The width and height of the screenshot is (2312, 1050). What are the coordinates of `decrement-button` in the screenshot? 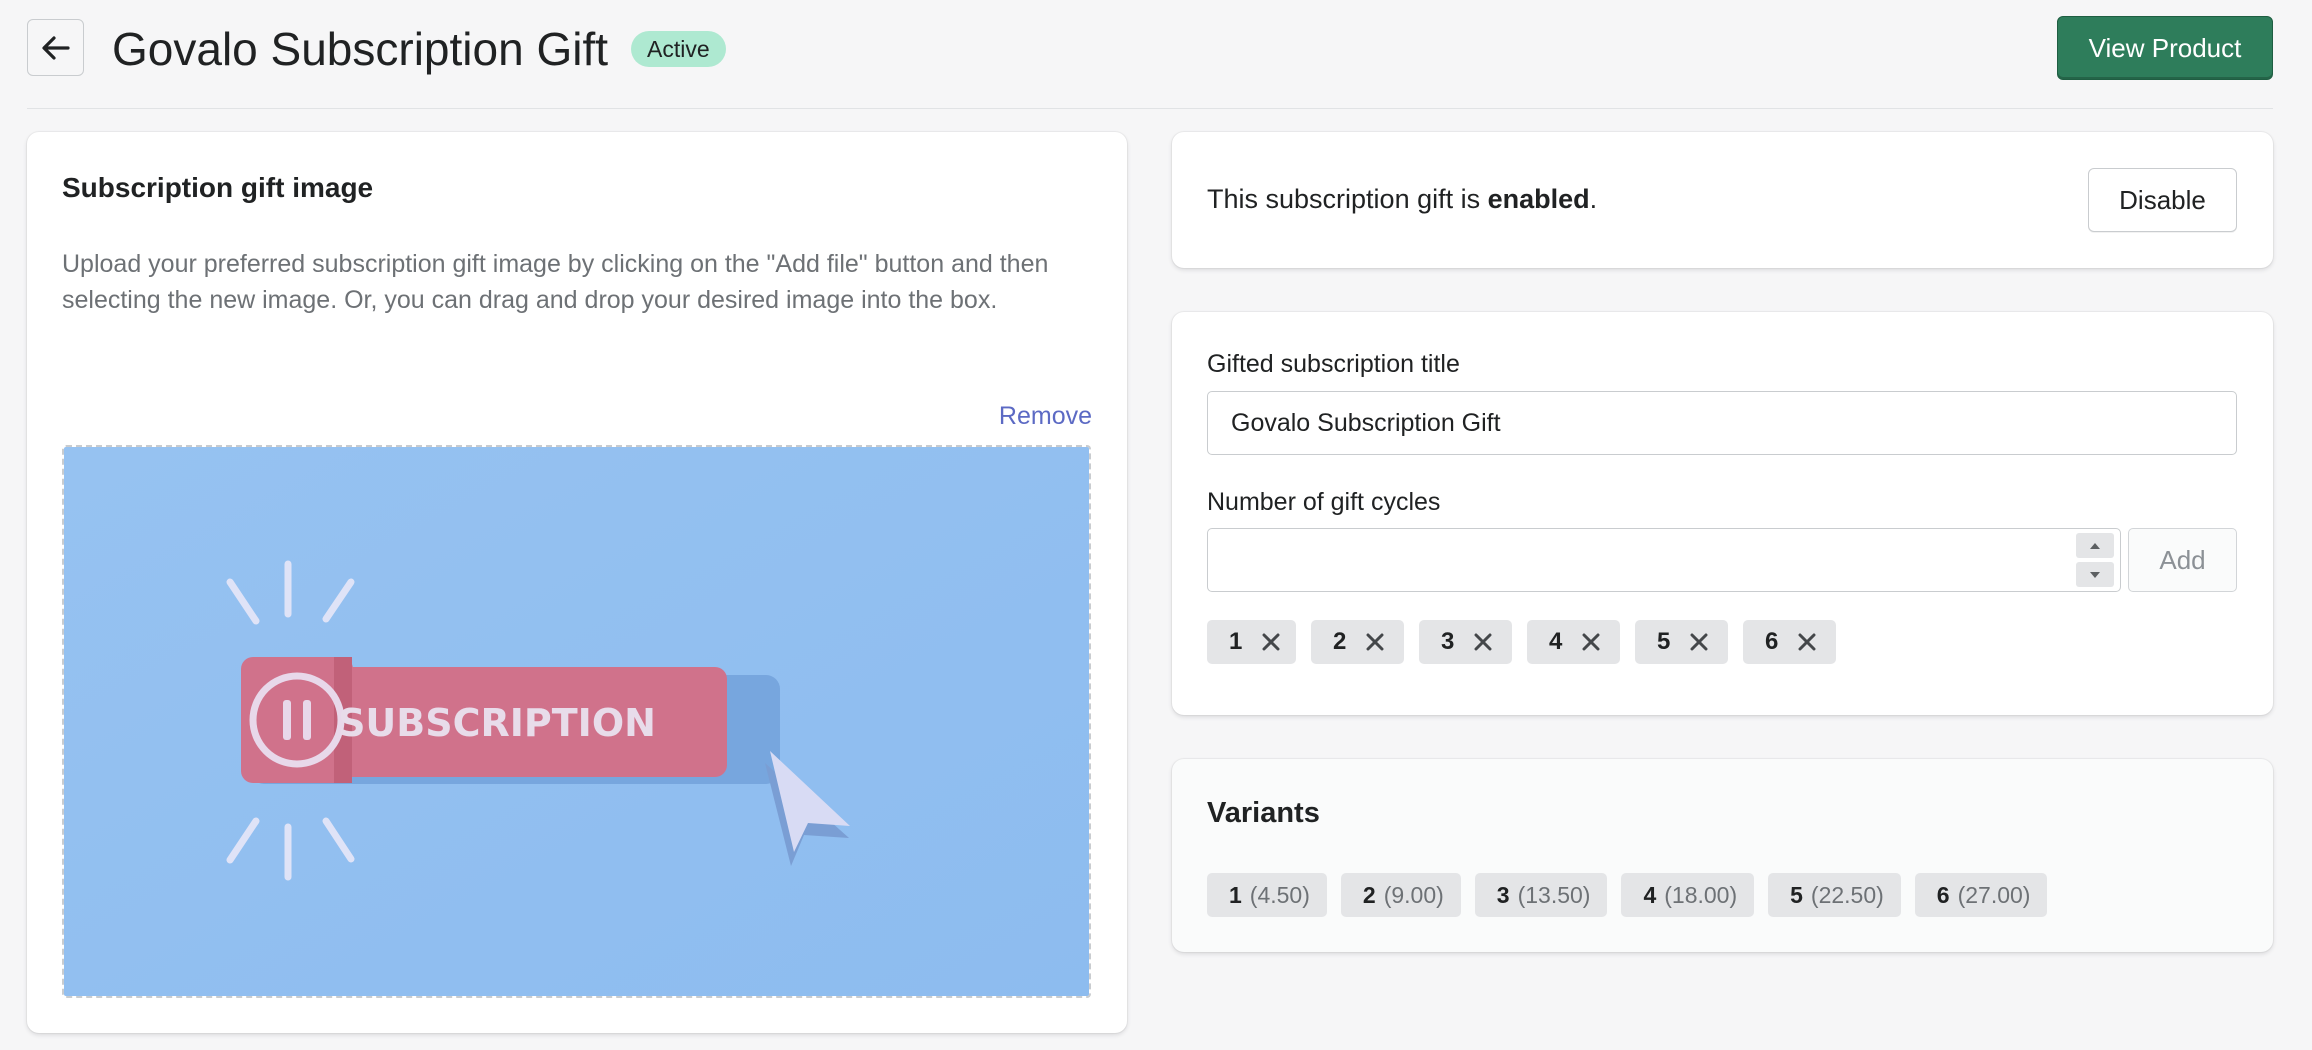 It's located at (2095, 574).